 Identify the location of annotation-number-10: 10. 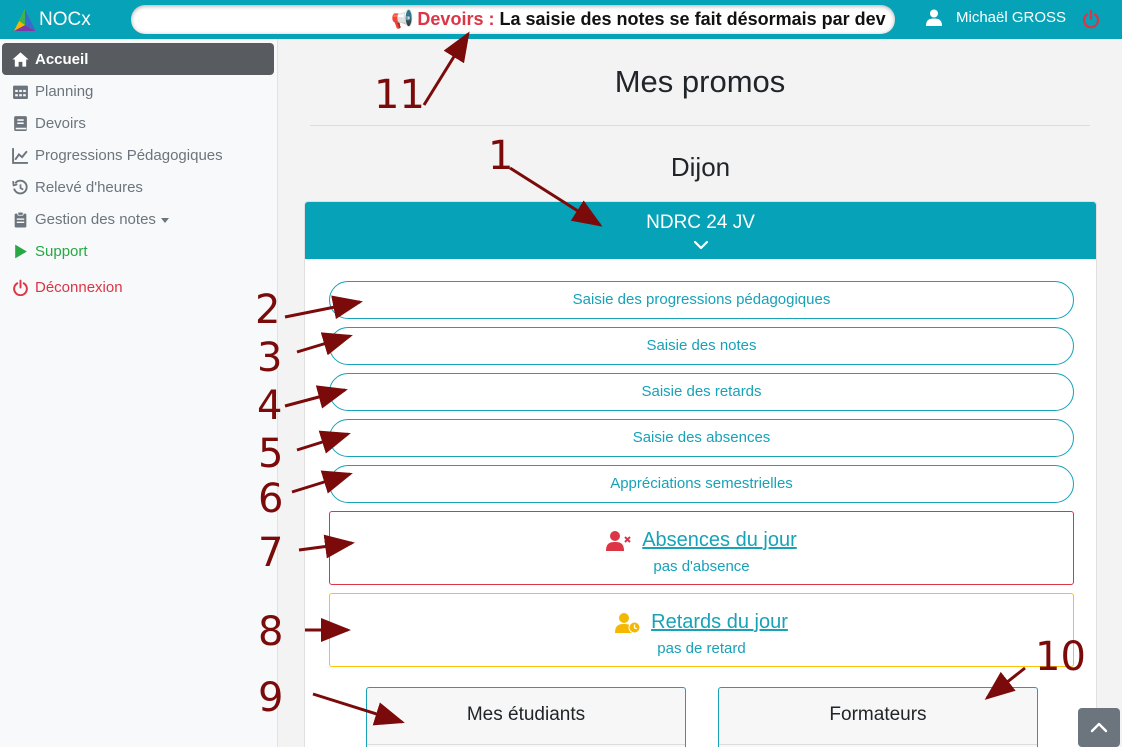
(1060, 657).